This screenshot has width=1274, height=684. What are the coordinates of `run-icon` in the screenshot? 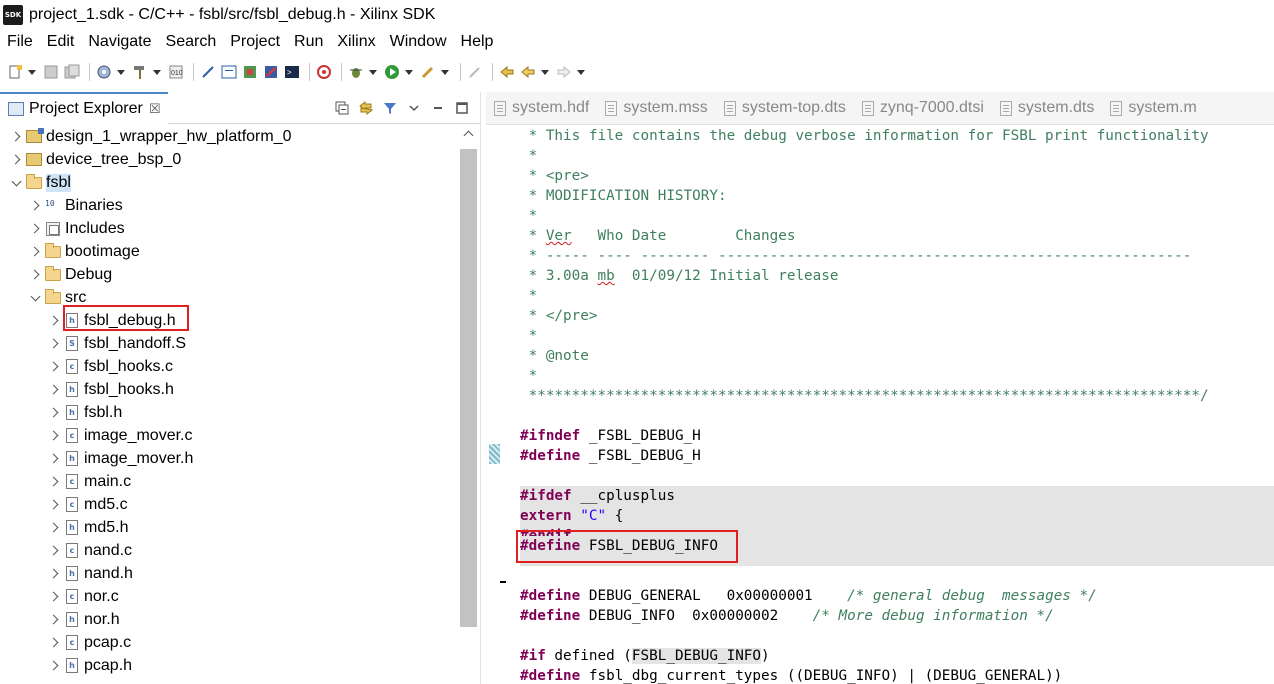 It's located at (392, 72).